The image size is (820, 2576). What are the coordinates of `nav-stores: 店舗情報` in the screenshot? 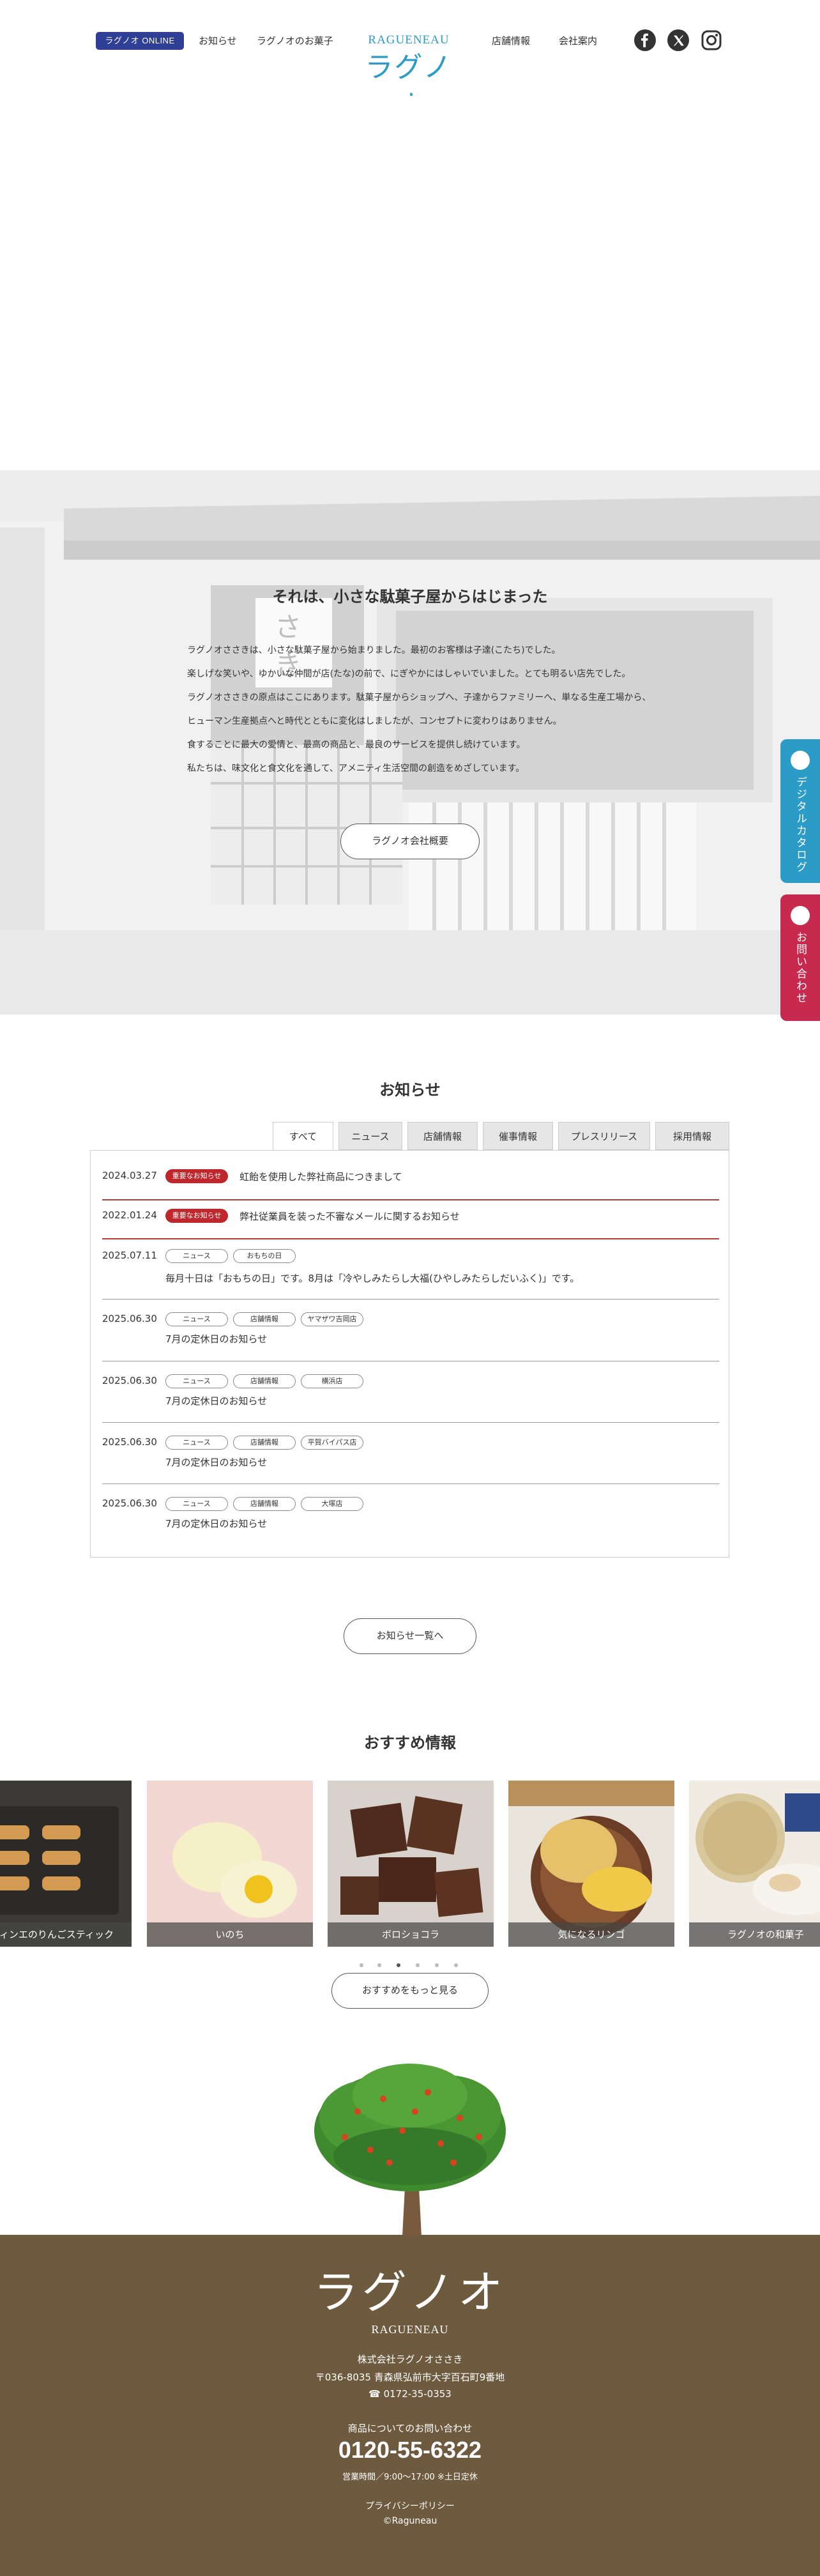 It's located at (511, 41).